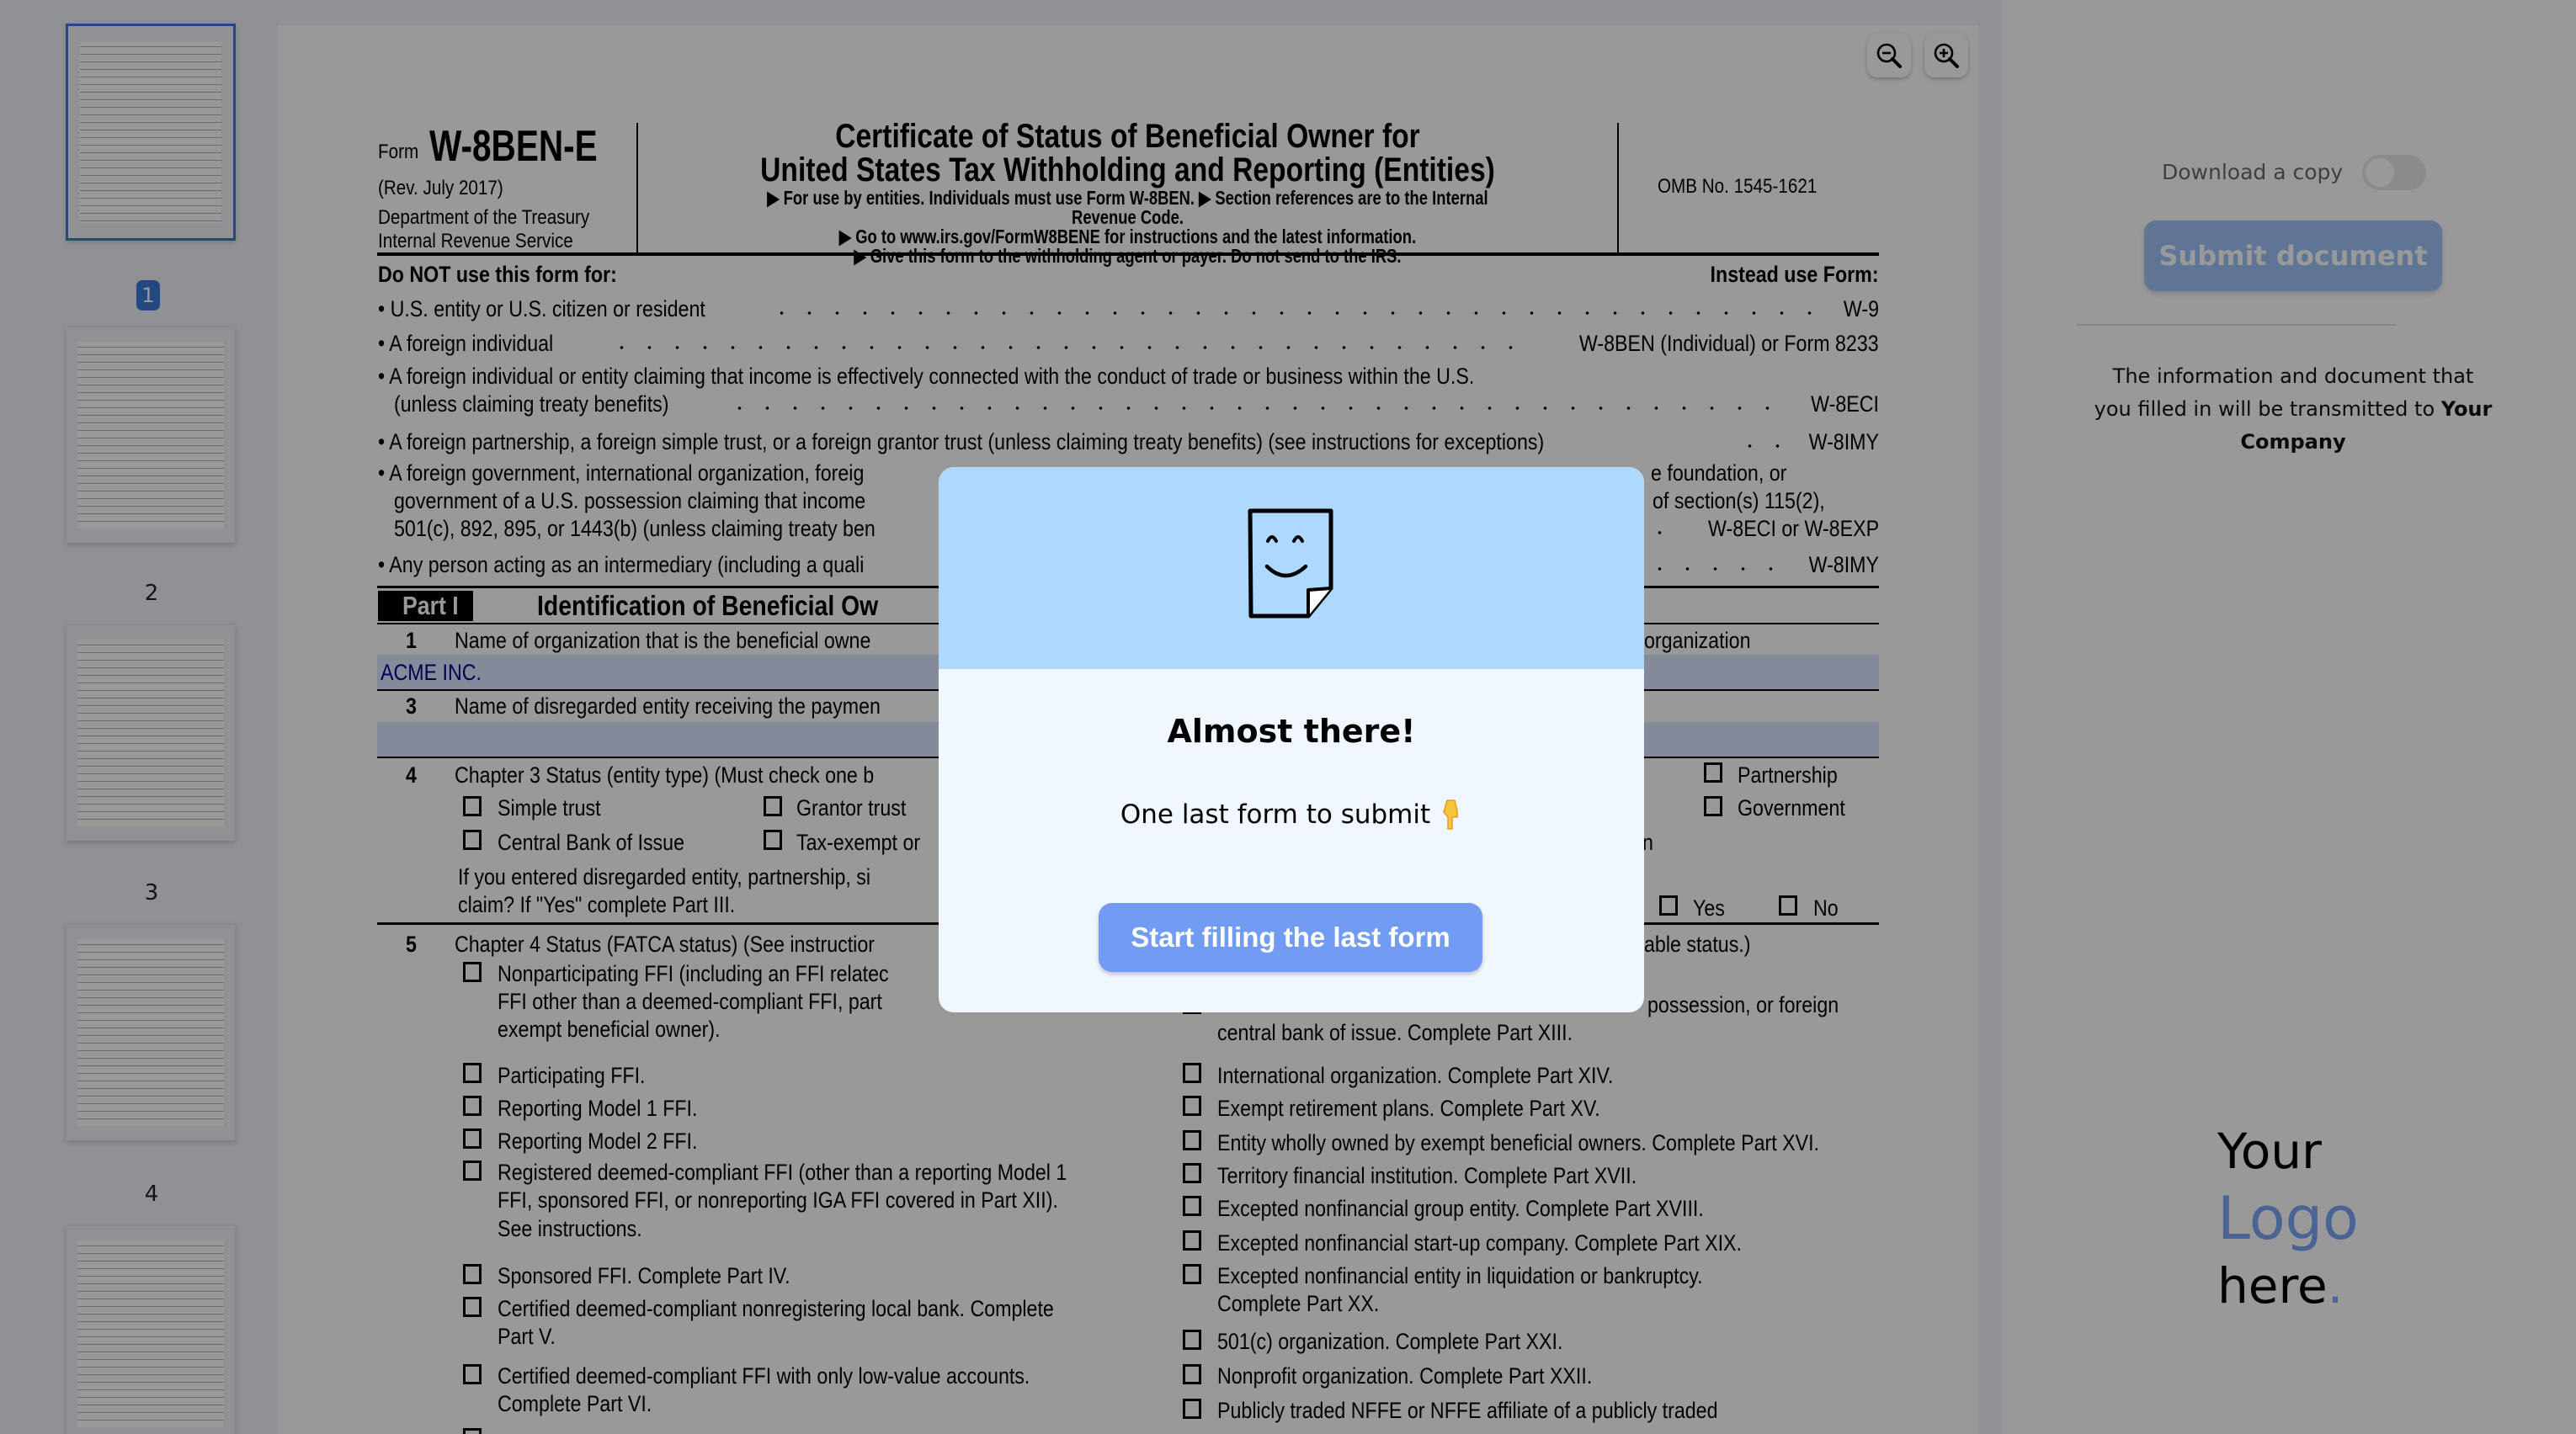 This screenshot has width=2576, height=1434. I want to click on modal-subtitle: One last form to submit, so click(1291, 815).